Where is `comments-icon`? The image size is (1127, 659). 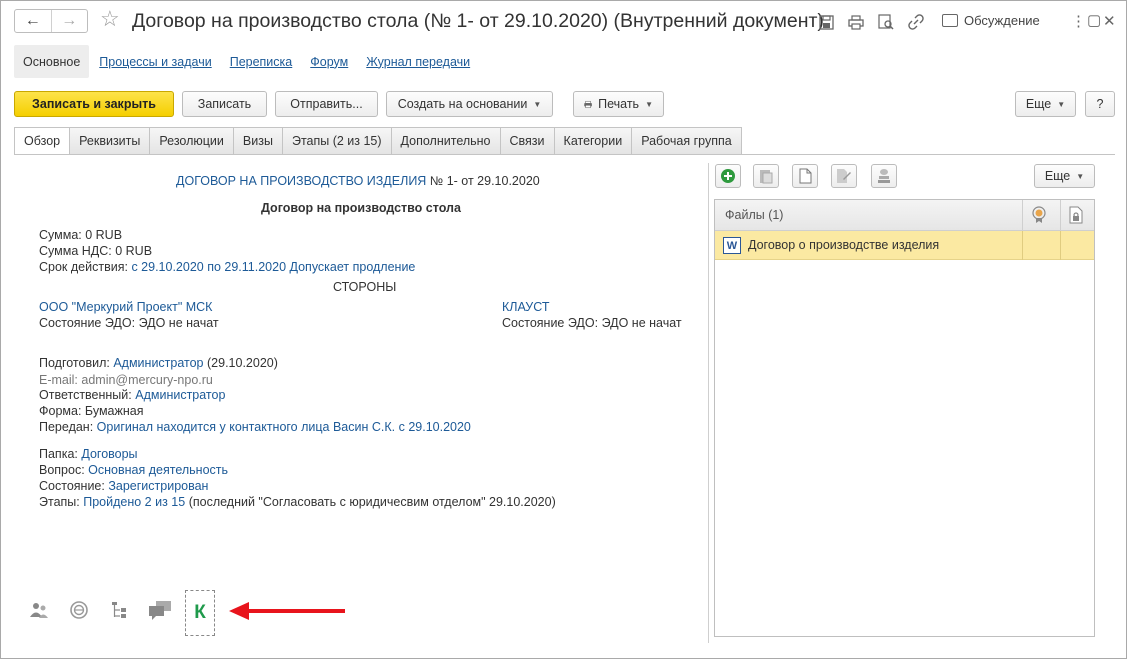
comments-icon is located at coordinates (160, 610).